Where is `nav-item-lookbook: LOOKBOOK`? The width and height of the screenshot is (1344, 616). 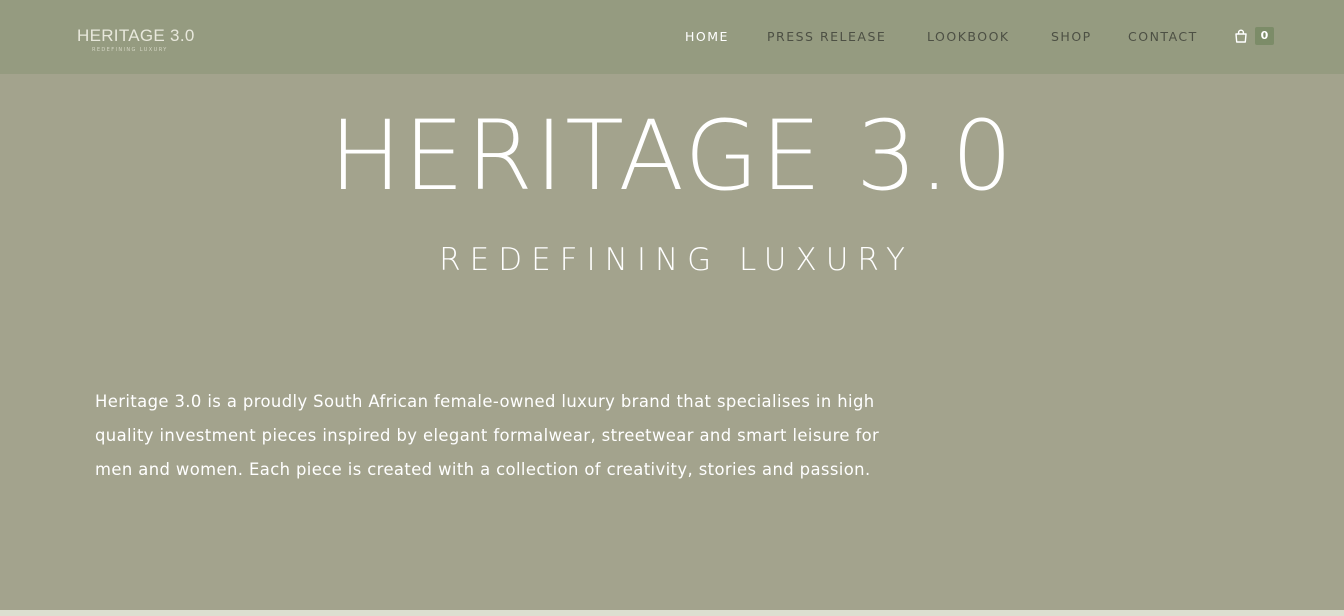 nav-item-lookbook: LOOKBOOK is located at coordinates (968, 37).